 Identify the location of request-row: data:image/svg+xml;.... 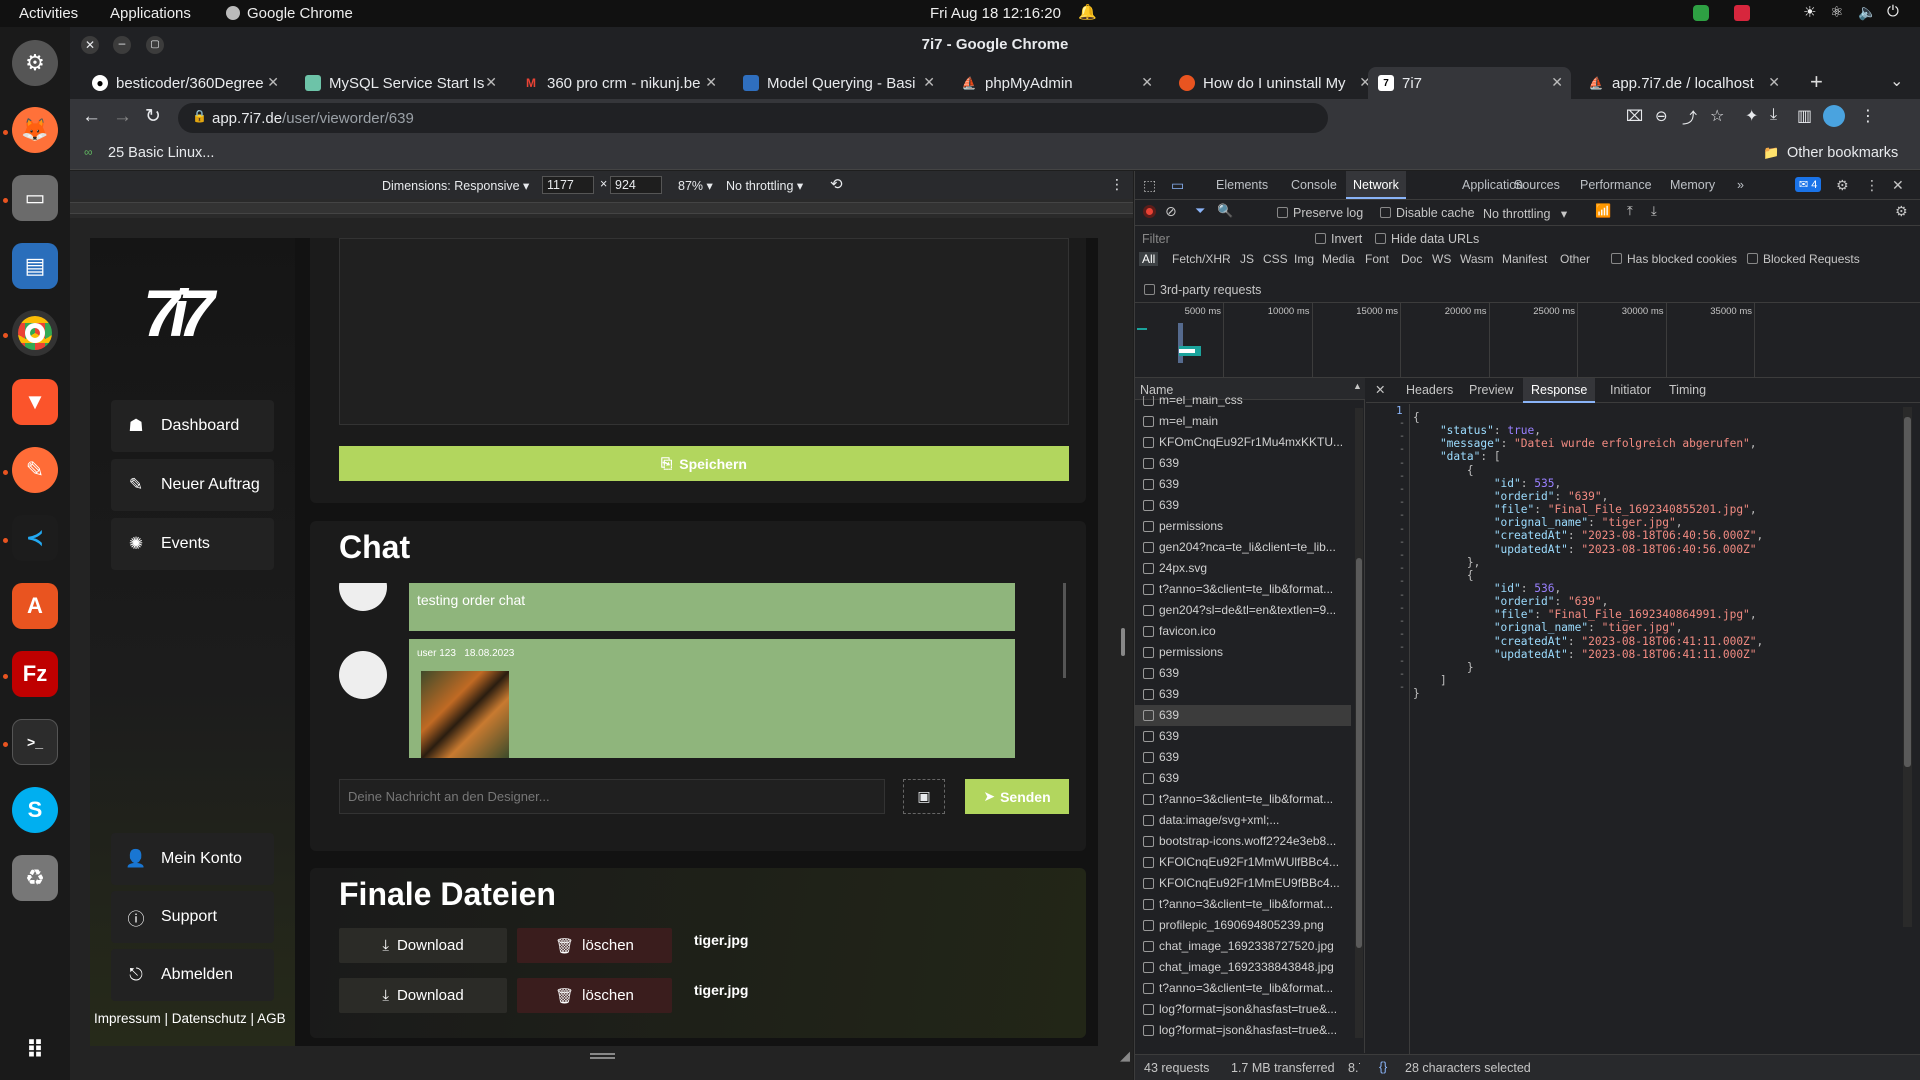
(1243, 820).